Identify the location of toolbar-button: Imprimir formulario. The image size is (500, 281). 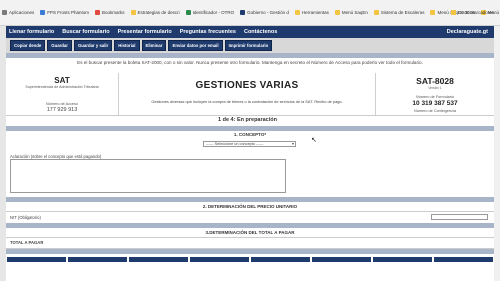
(248, 45).